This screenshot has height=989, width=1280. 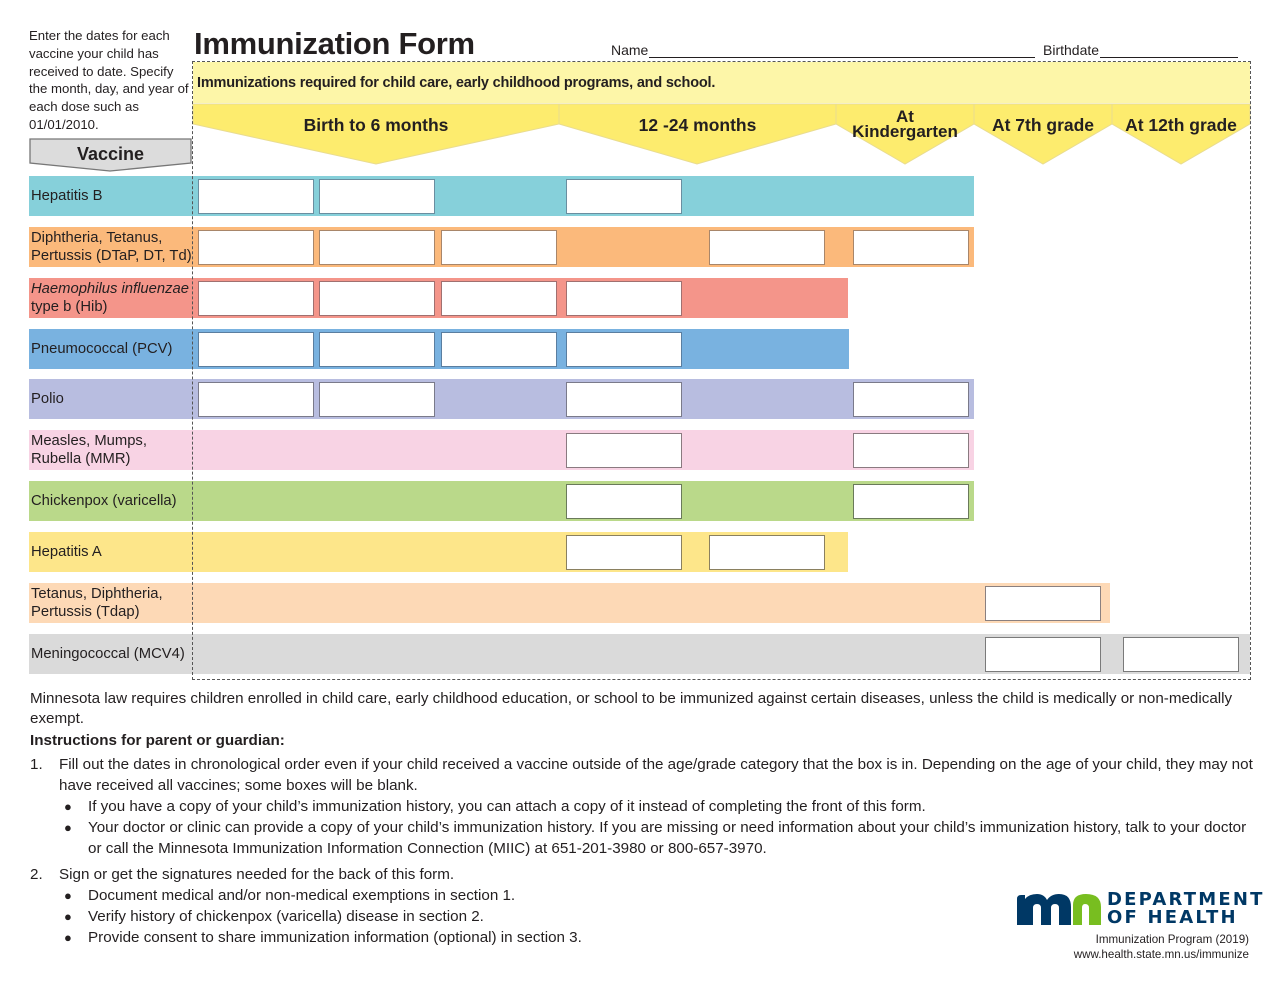 What do you see at coordinates (569, 603) in the screenshot?
I see `vaccine-row: Tetanus, Diphtheria, Pertussis (Tdap)` at bounding box center [569, 603].